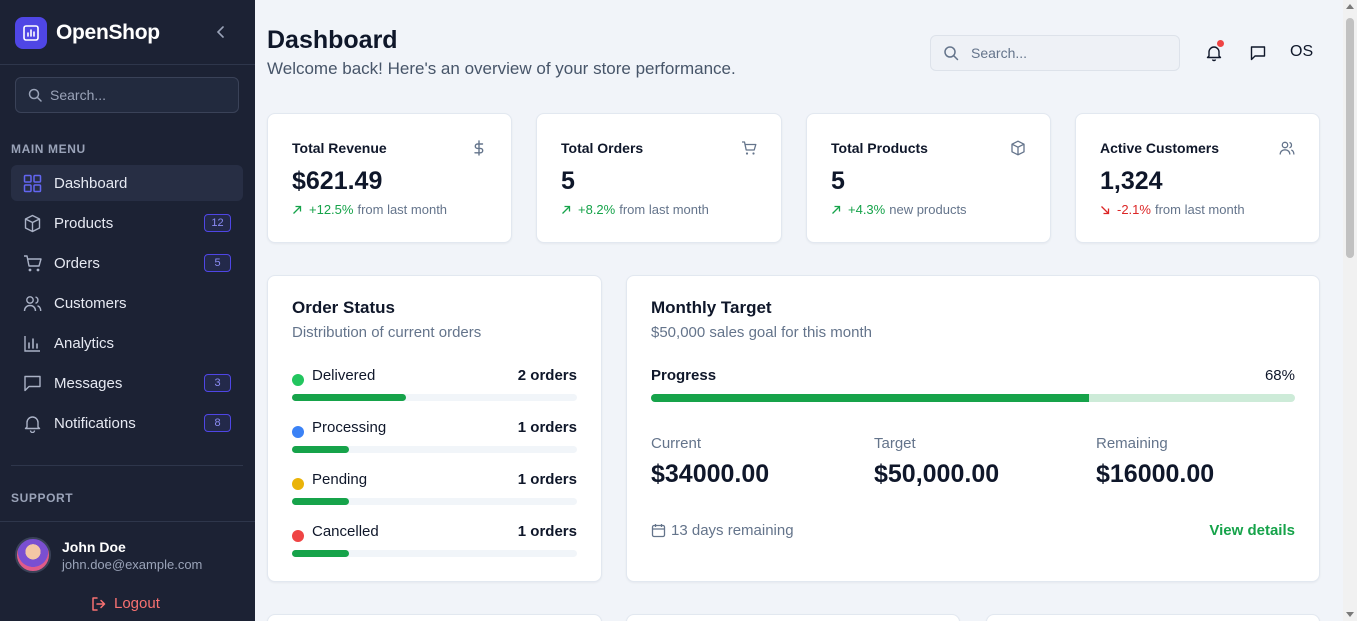 The width and height of the screenshot is (1357, 621). What do you see at coordinates (339, 148) in the screenshot?
I see `stat-title: Total Revenue` at bounding box center [339, 148].